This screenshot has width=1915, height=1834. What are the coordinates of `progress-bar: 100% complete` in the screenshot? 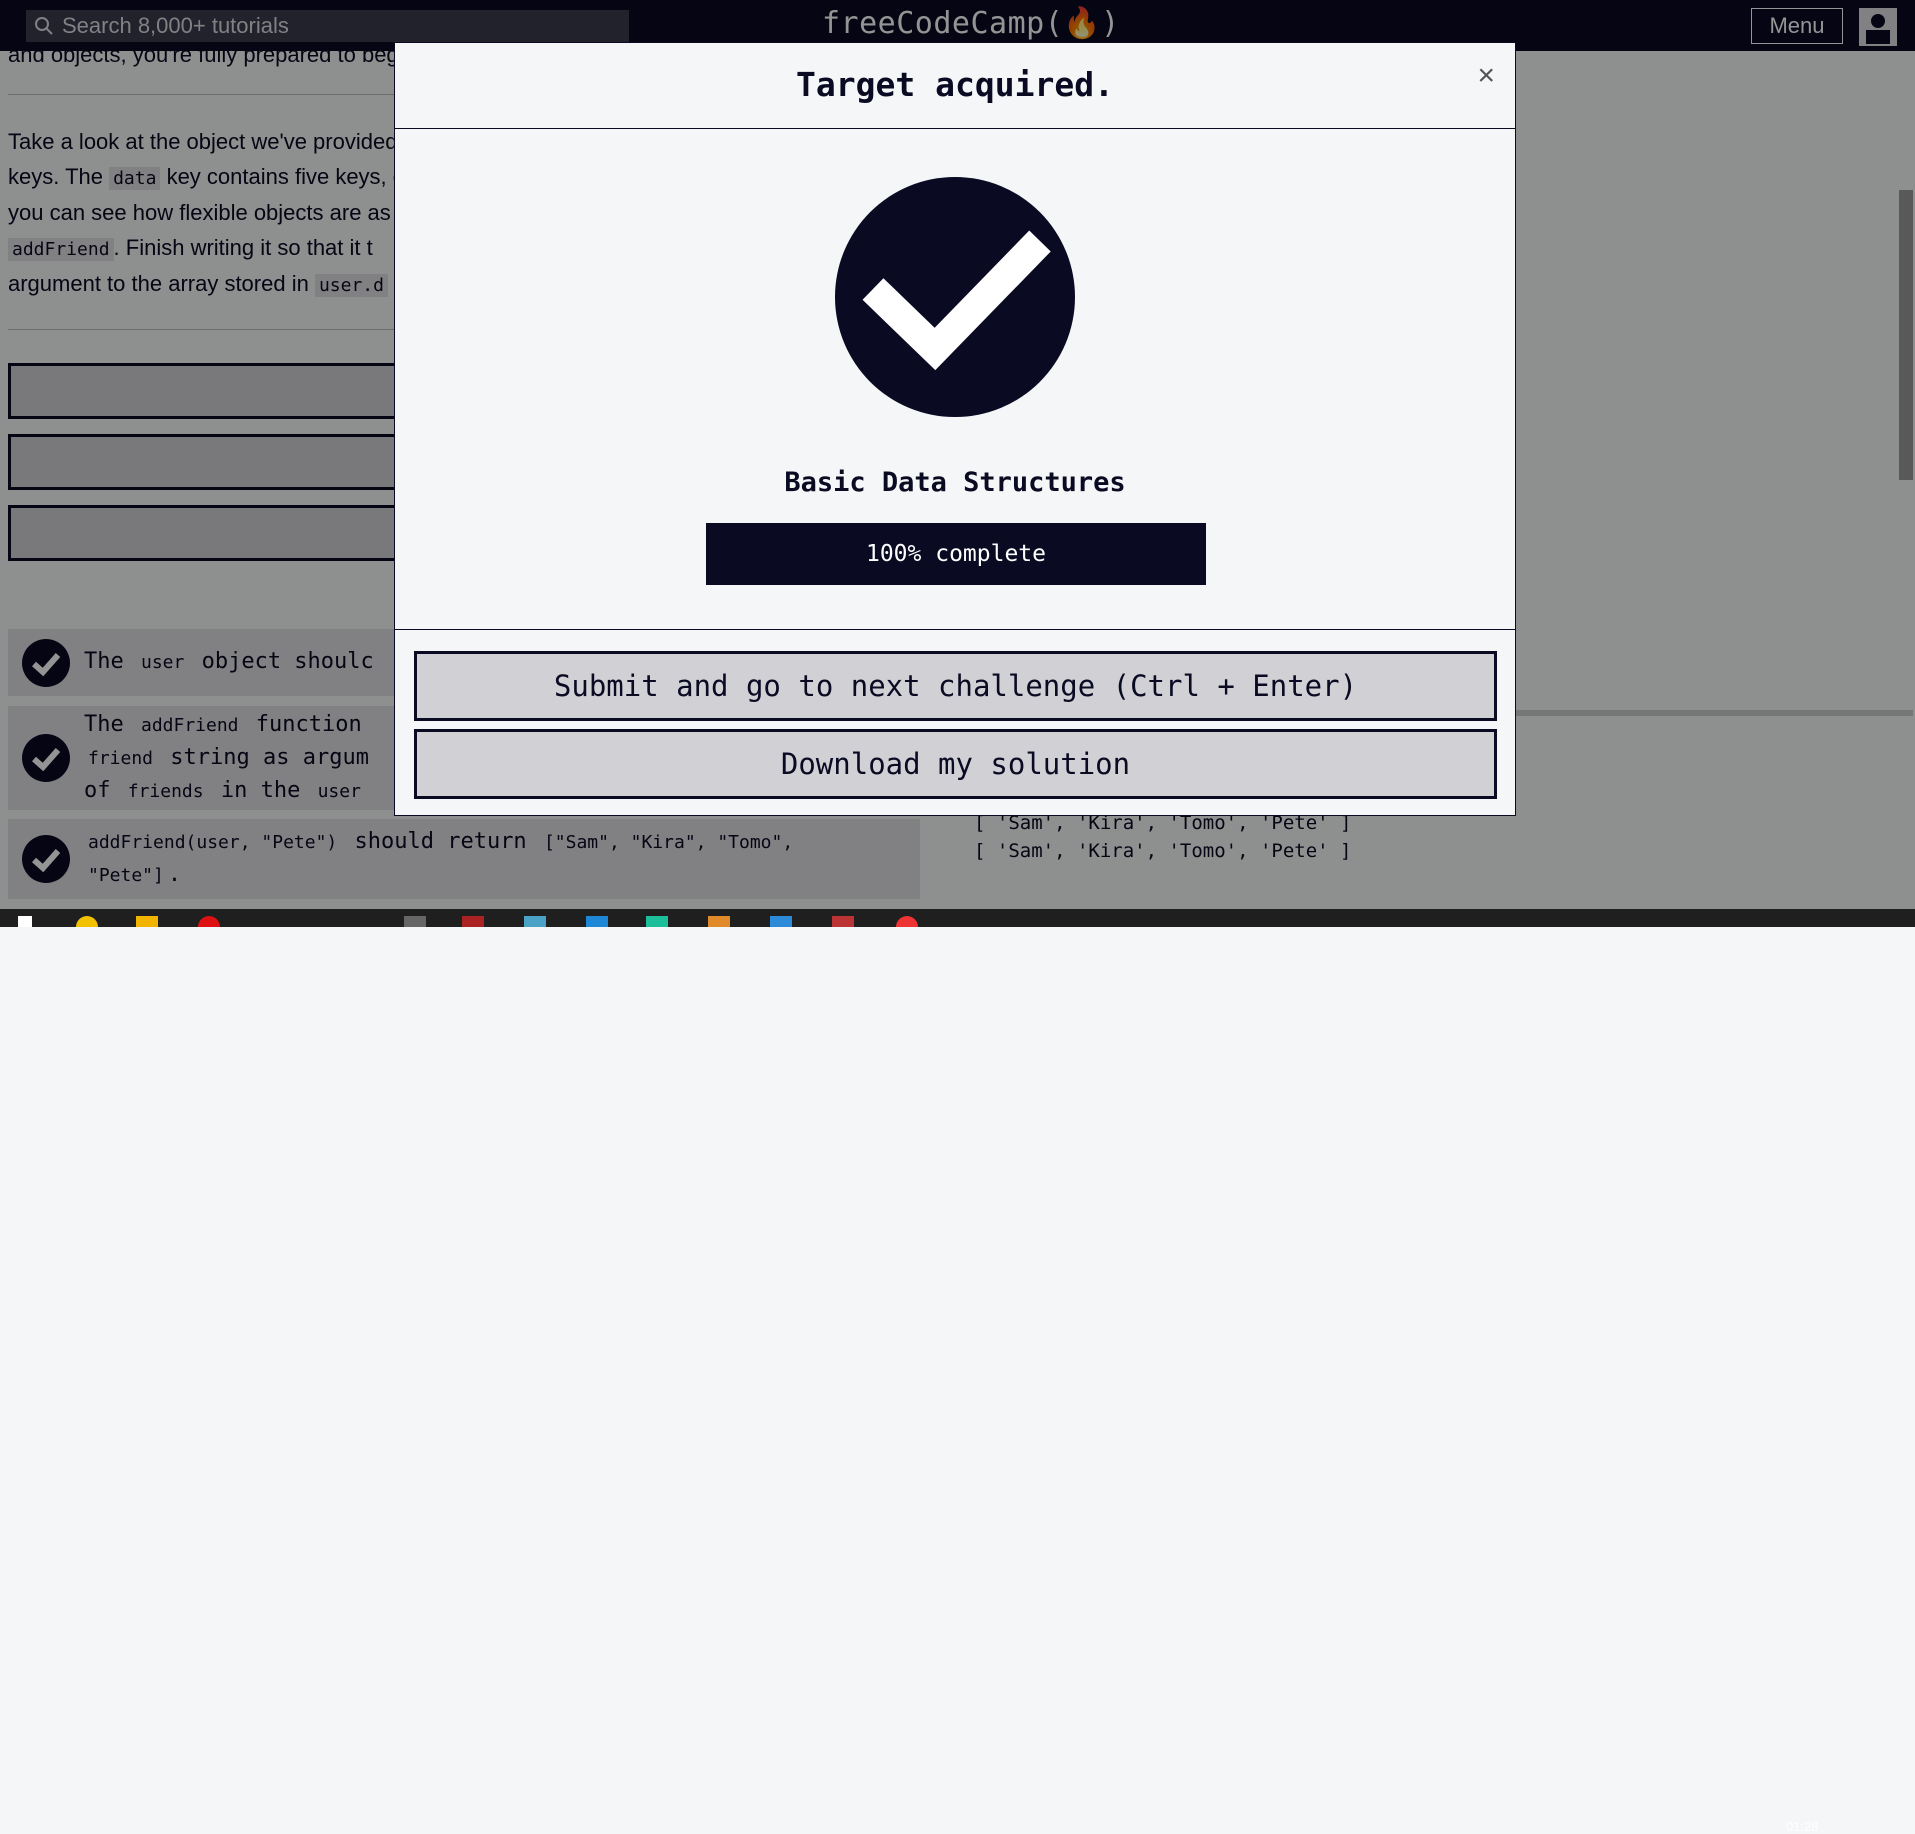 It's located at (956, 554).